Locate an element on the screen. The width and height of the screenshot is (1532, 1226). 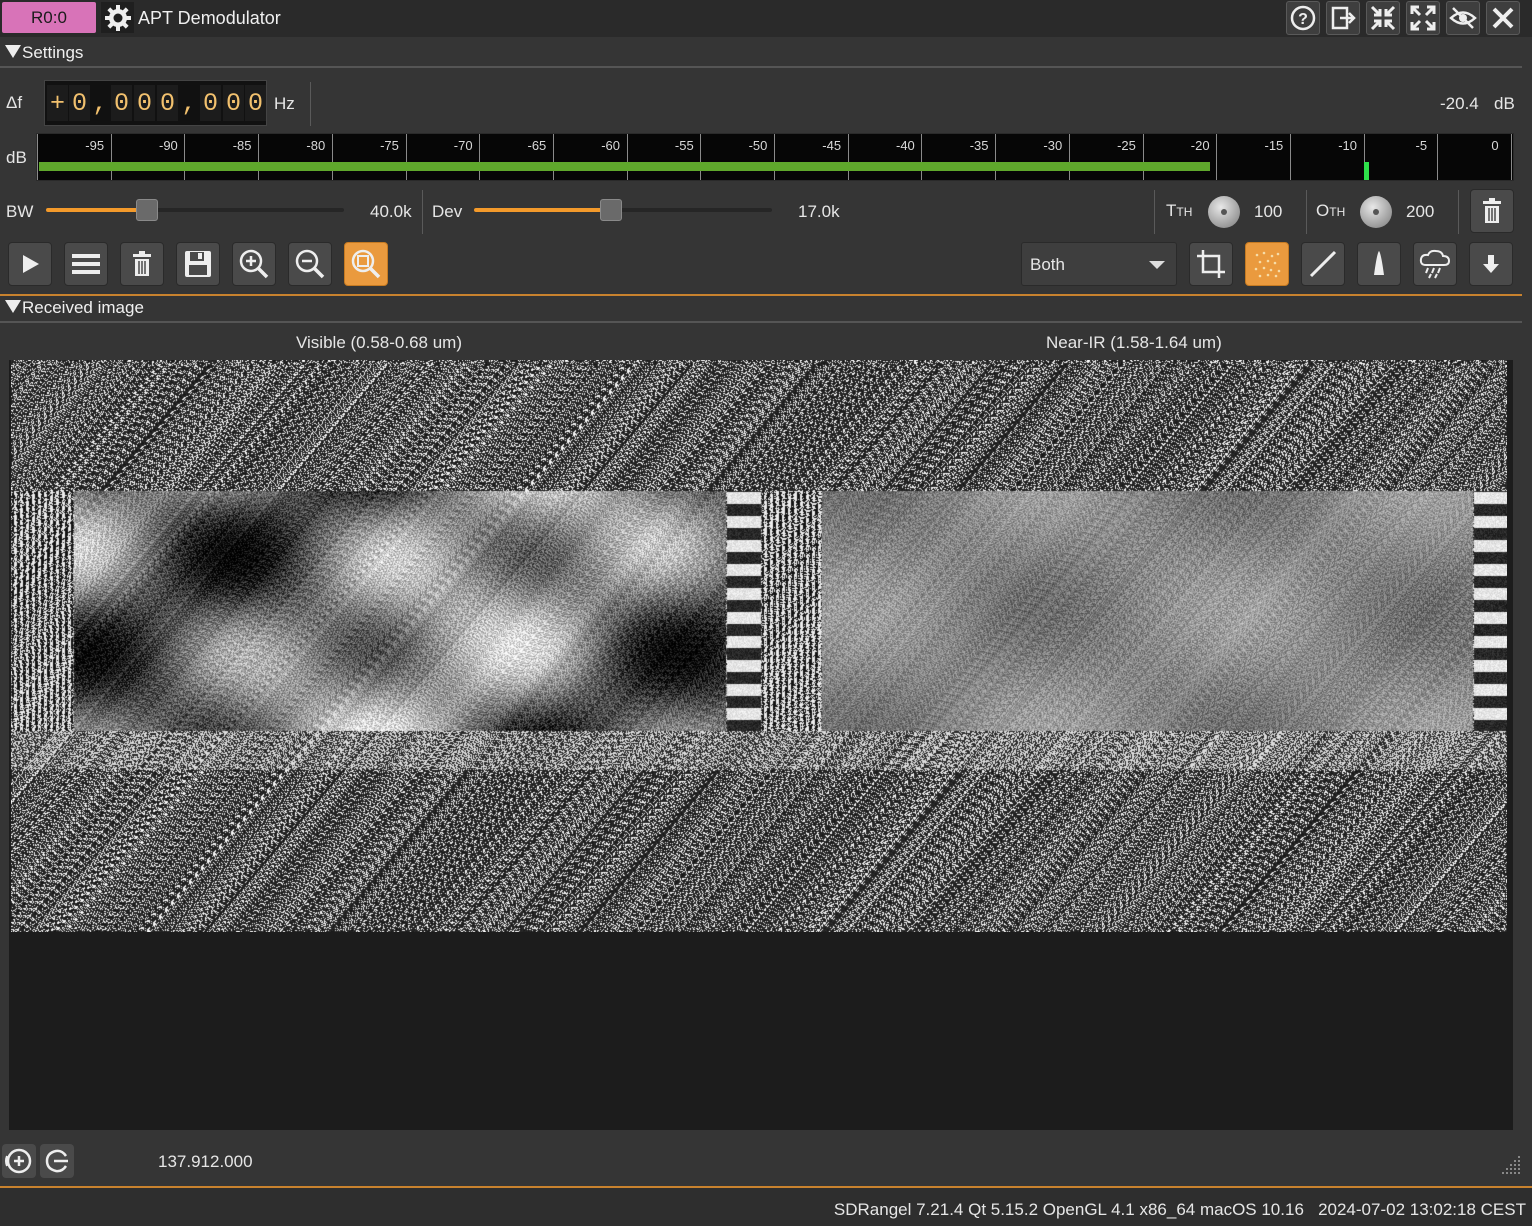
center-frequency-value: 137.912.000 is located at coordinates (205, 1161).